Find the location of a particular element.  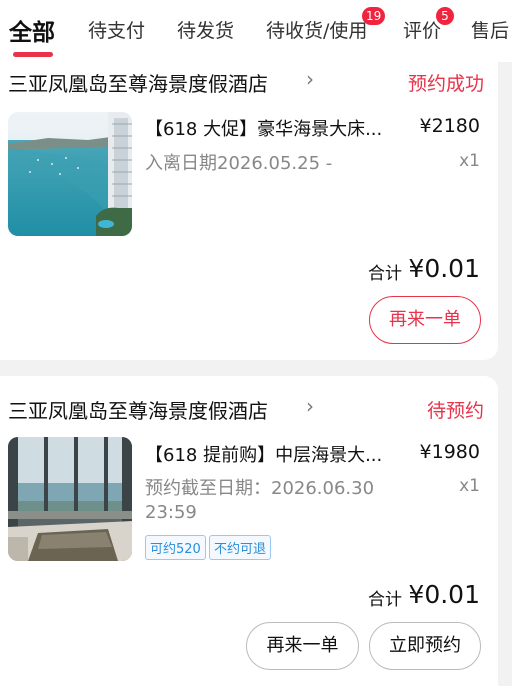

product-price: ¥1980 is located at coordinates (449, 452).